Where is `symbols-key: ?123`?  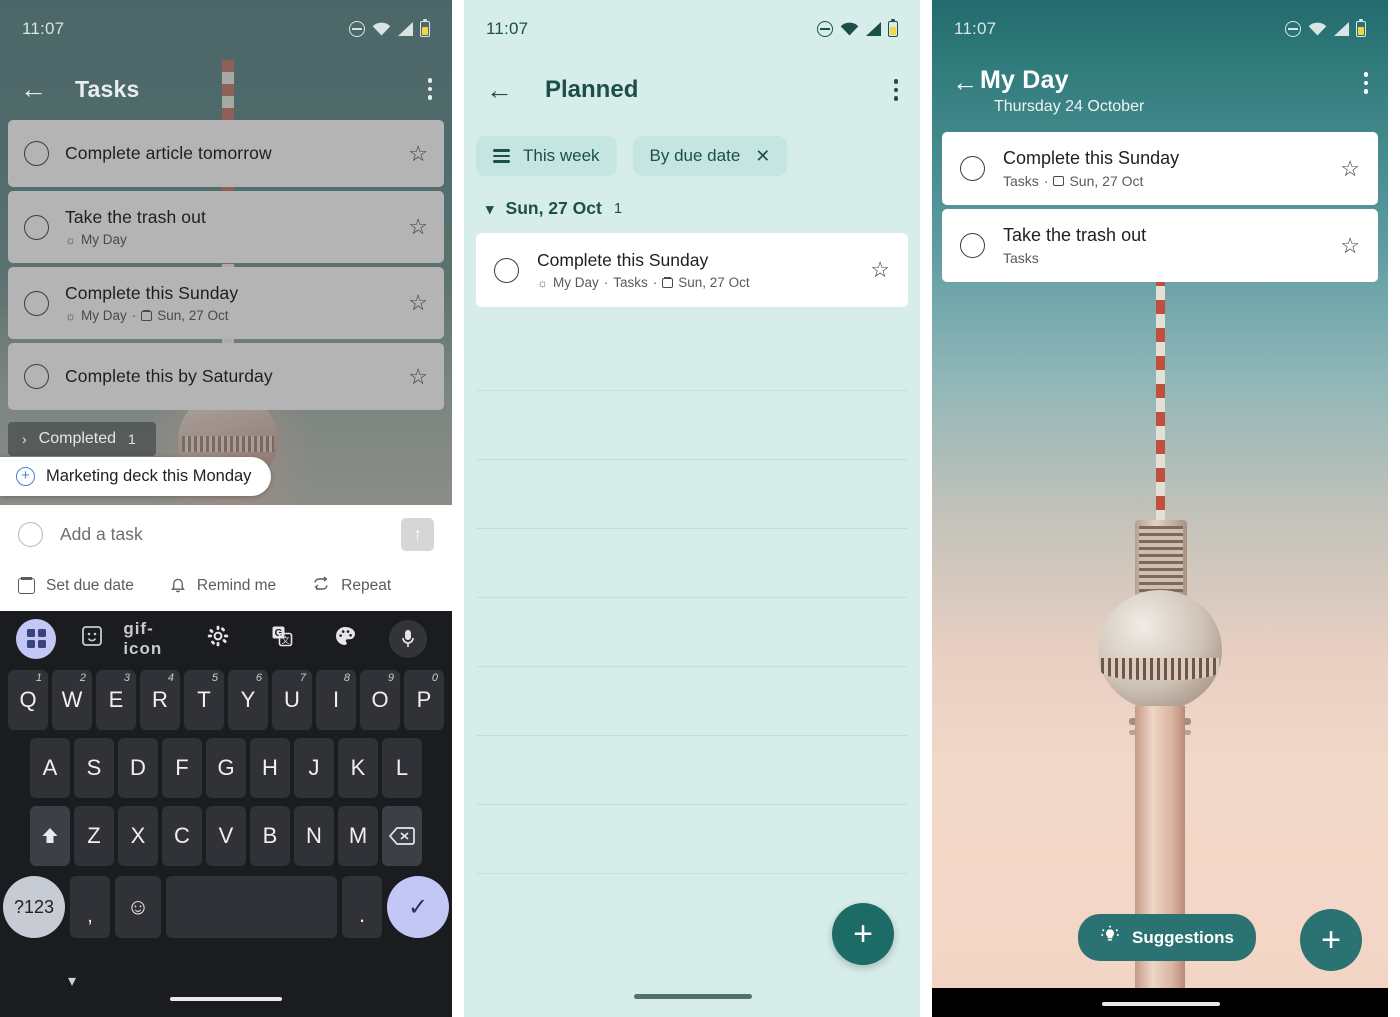
symbols-key: ?123 is located at coordinates (34, 907).